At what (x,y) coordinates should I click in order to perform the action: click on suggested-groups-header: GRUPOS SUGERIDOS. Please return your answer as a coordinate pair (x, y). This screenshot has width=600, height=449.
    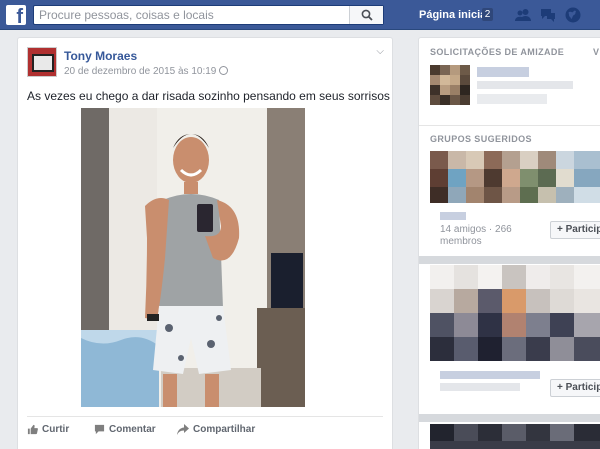
    Looking at the image, I should click on (481, 139).